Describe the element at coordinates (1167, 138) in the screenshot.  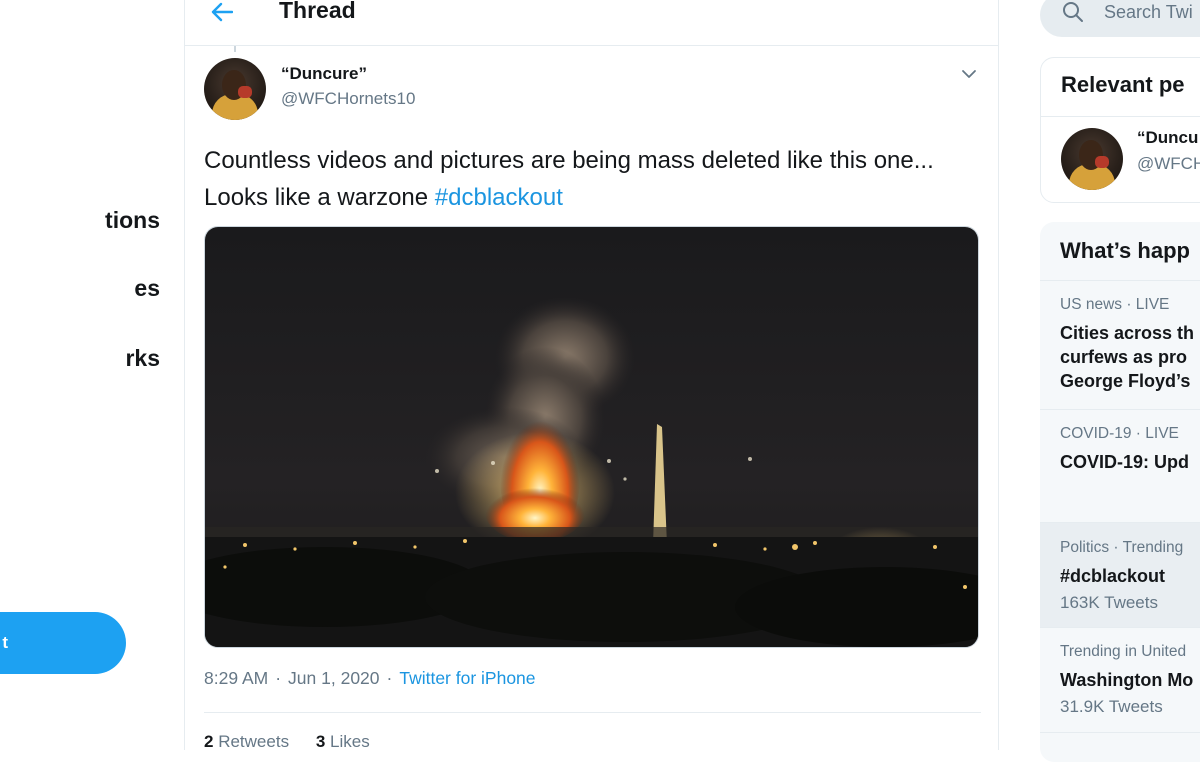
I see `person-name: “Duncu` at that location.